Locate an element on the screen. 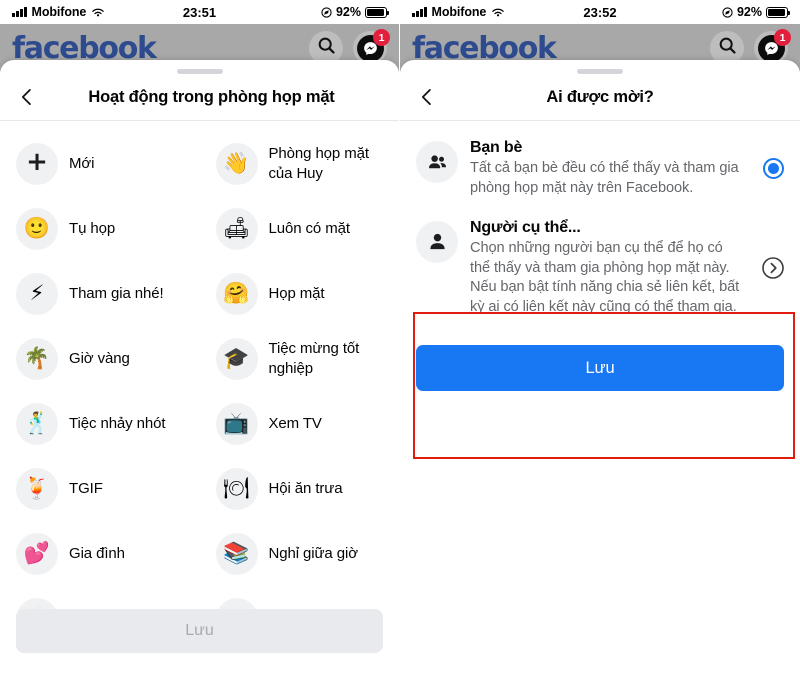  activity-label: TGIF is located at coordinates (86, 488).